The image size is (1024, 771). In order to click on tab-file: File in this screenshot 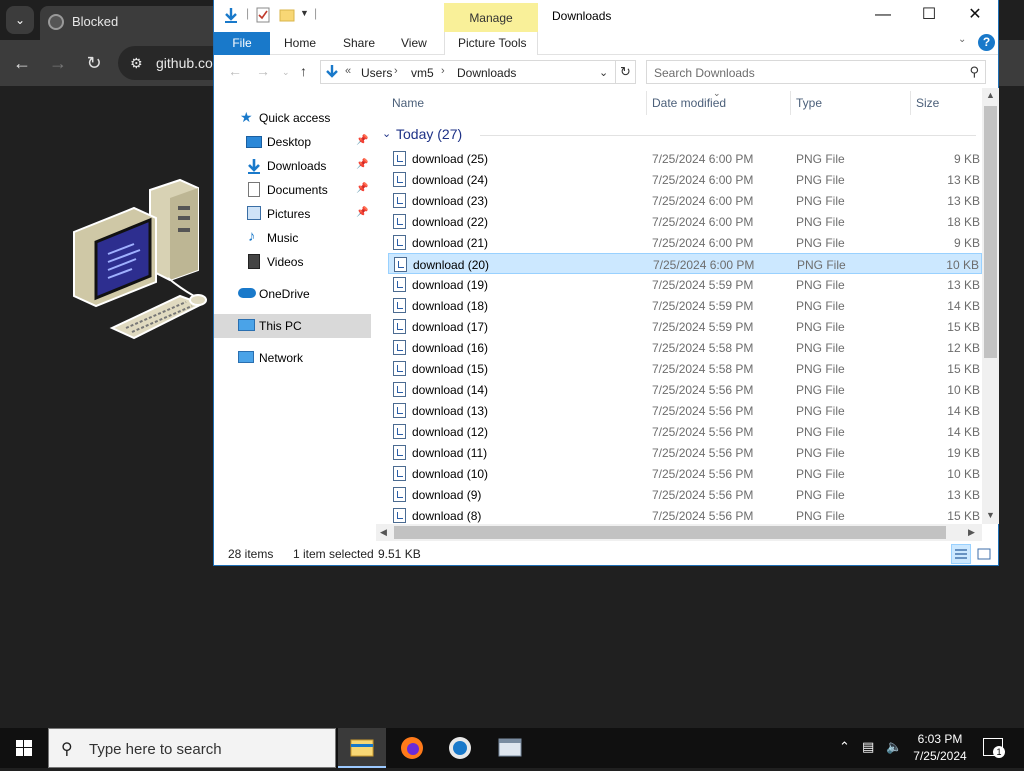, I will do `click(242, 43)`.